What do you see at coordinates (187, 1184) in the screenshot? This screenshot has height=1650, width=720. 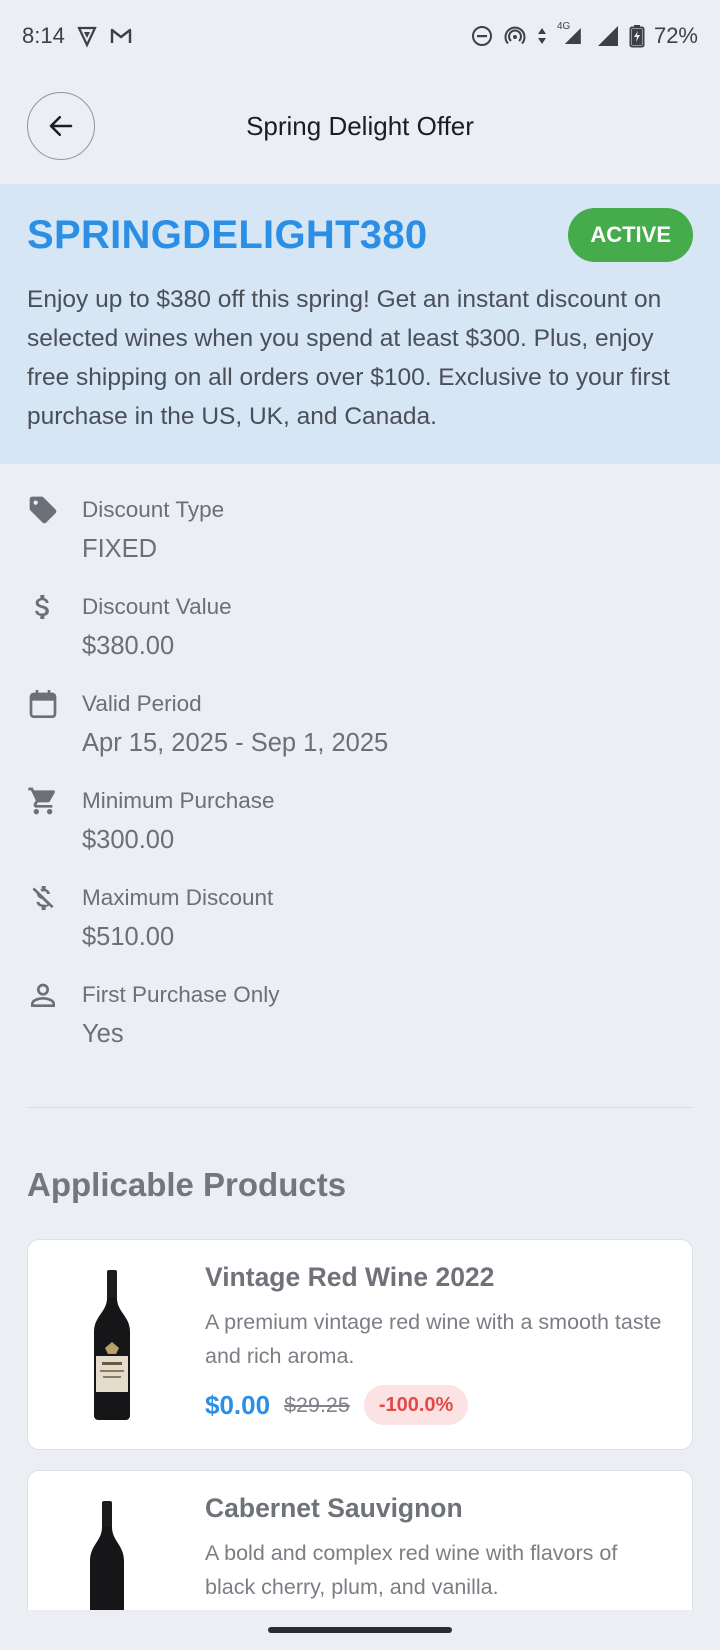 I see `section-title: Applicable Products` at bounding box center [187, 1184].